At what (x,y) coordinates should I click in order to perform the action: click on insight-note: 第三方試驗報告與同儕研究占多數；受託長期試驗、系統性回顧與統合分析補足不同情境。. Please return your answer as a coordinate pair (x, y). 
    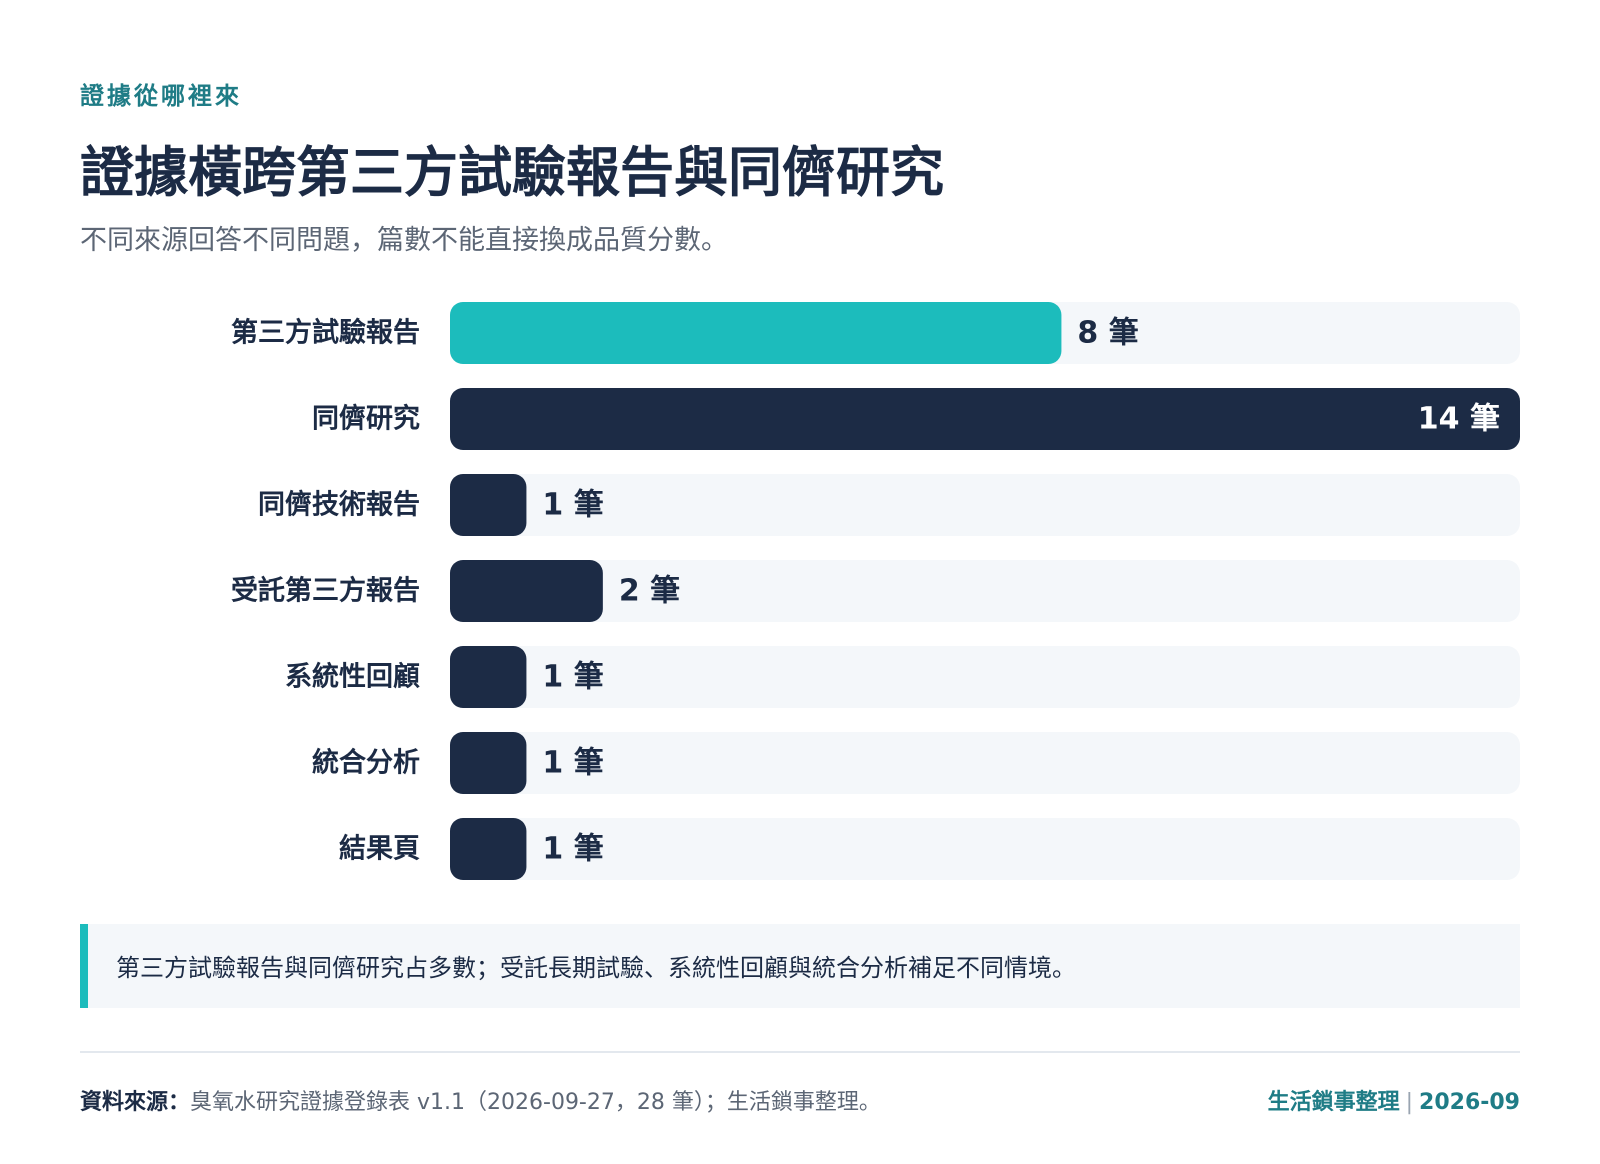
    Looking at the image, I should click on (800, 966).